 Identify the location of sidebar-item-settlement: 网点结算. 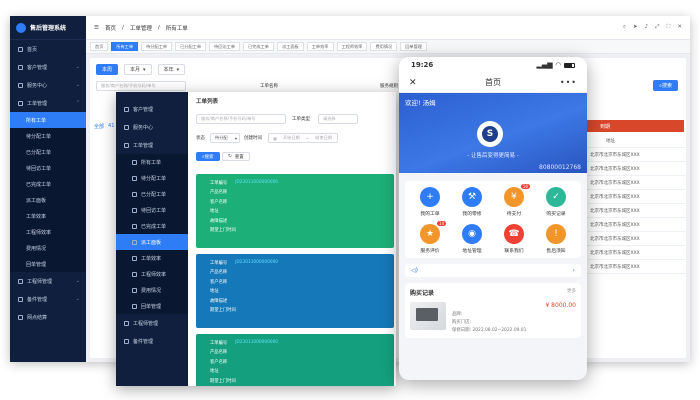
(48, 317).